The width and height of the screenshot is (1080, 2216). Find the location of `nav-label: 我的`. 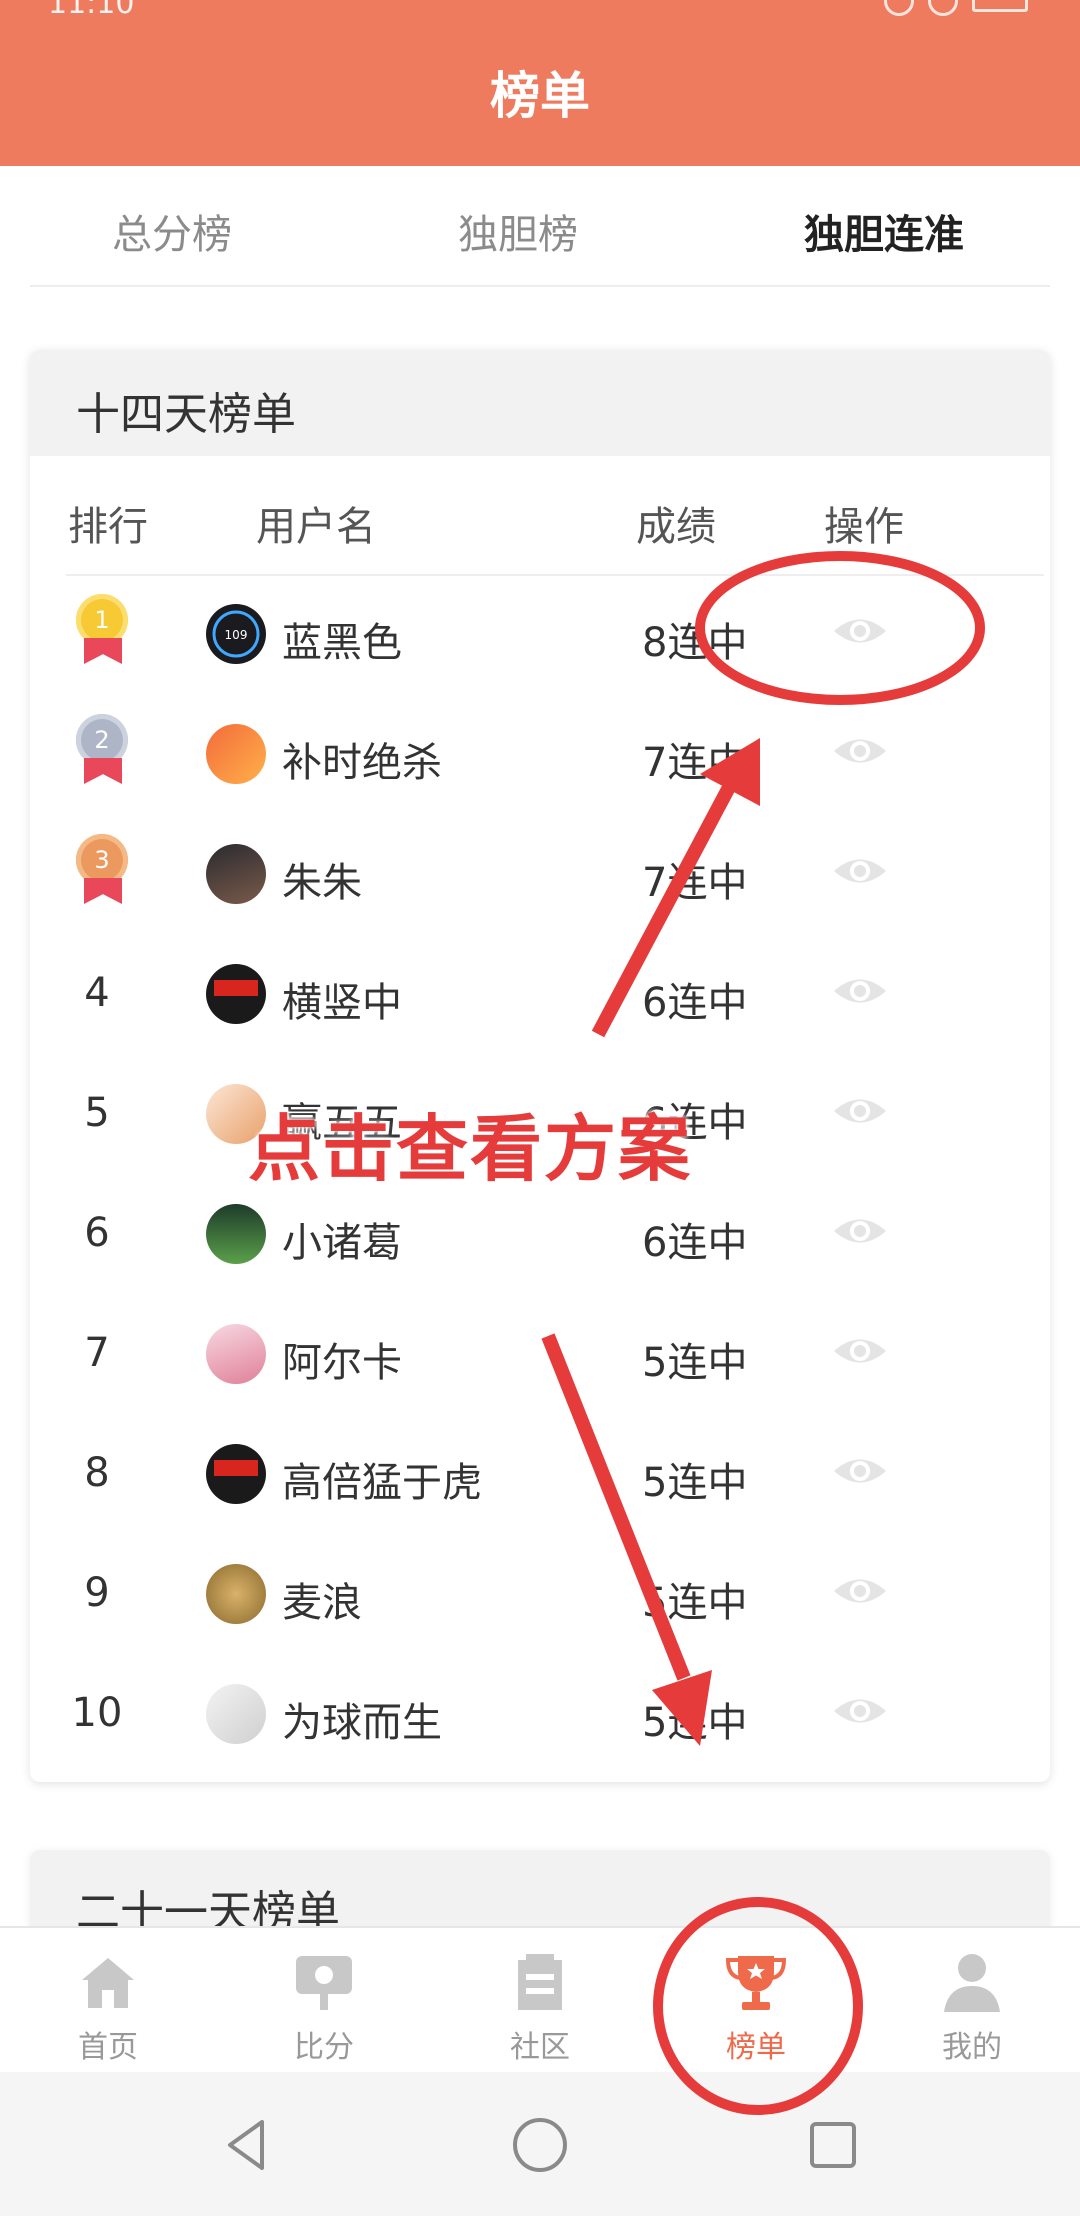

nav-label: 我的 is located at coordinates (972, 2047).